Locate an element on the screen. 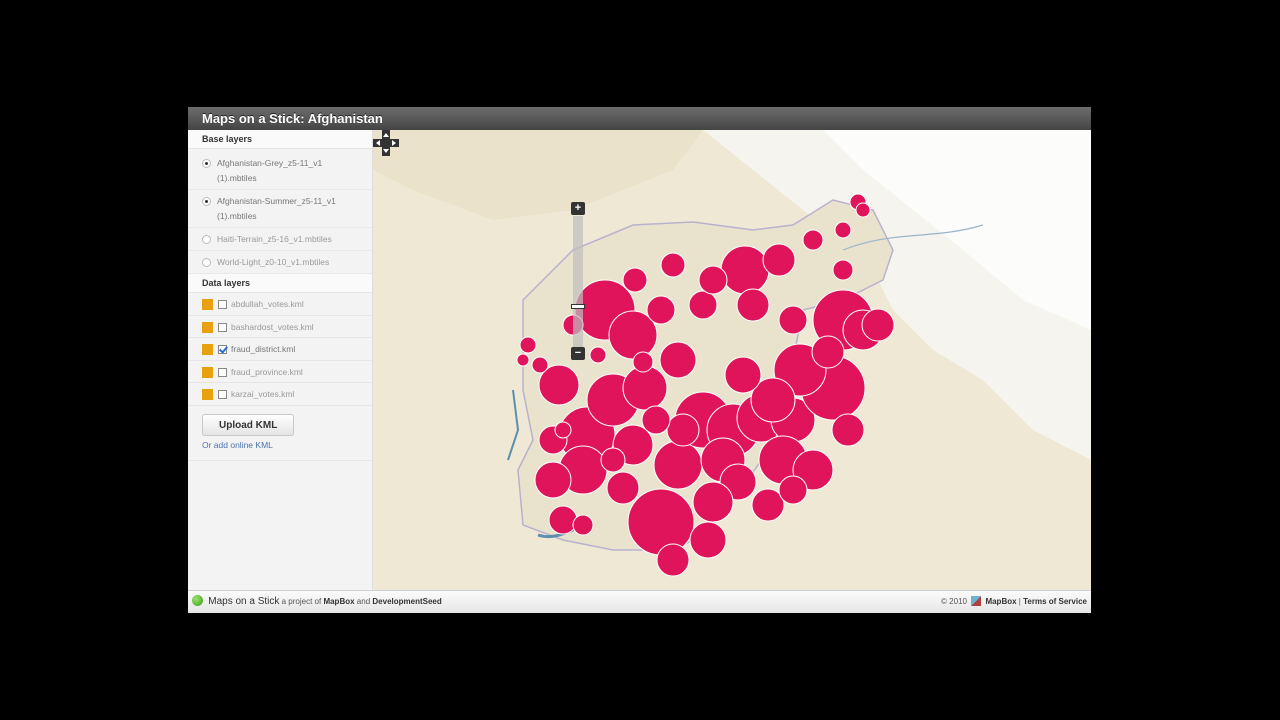 The image size is (1280, 720). terms-of-service-link: Terms of Service is located at coordinates (1055, 601).